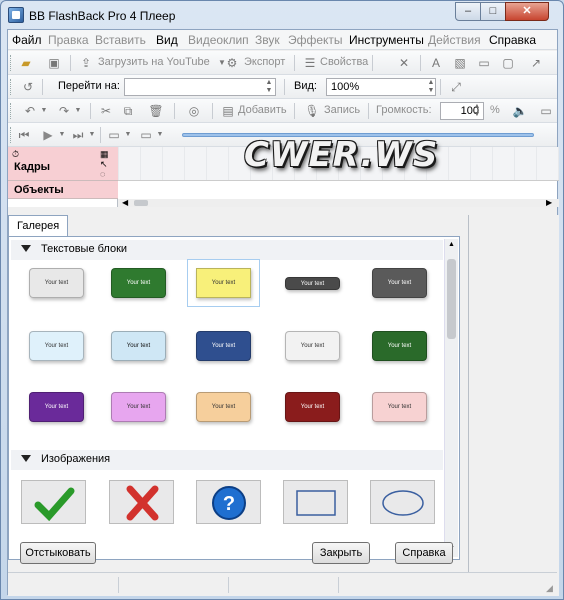 The width and height of the screenshot is (564, 600). What do you see at coordinates (228, 111) in the screenshot?
I see `add-icon: ▤` at bounding box center [228, 111].